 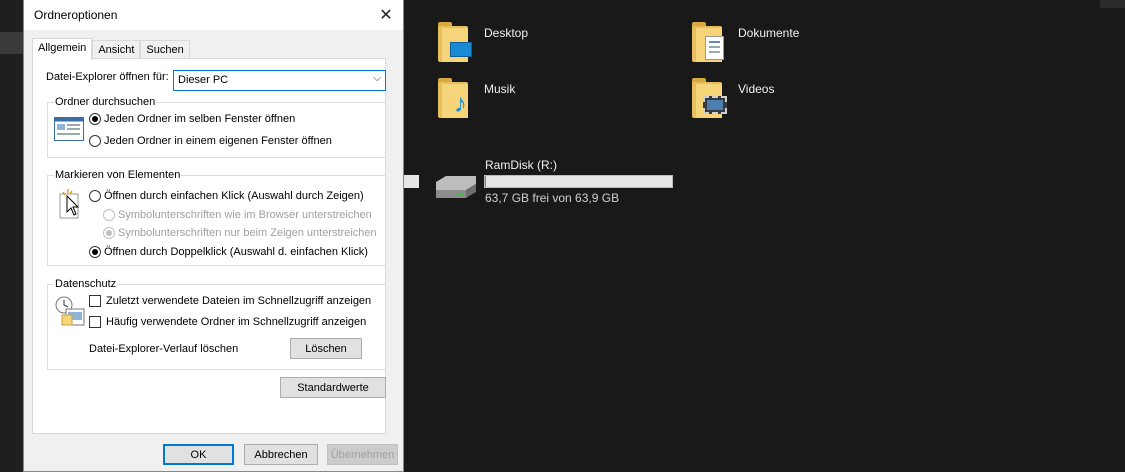 I want to click on tab-general: Allgemein, so click(x=62, y=49).